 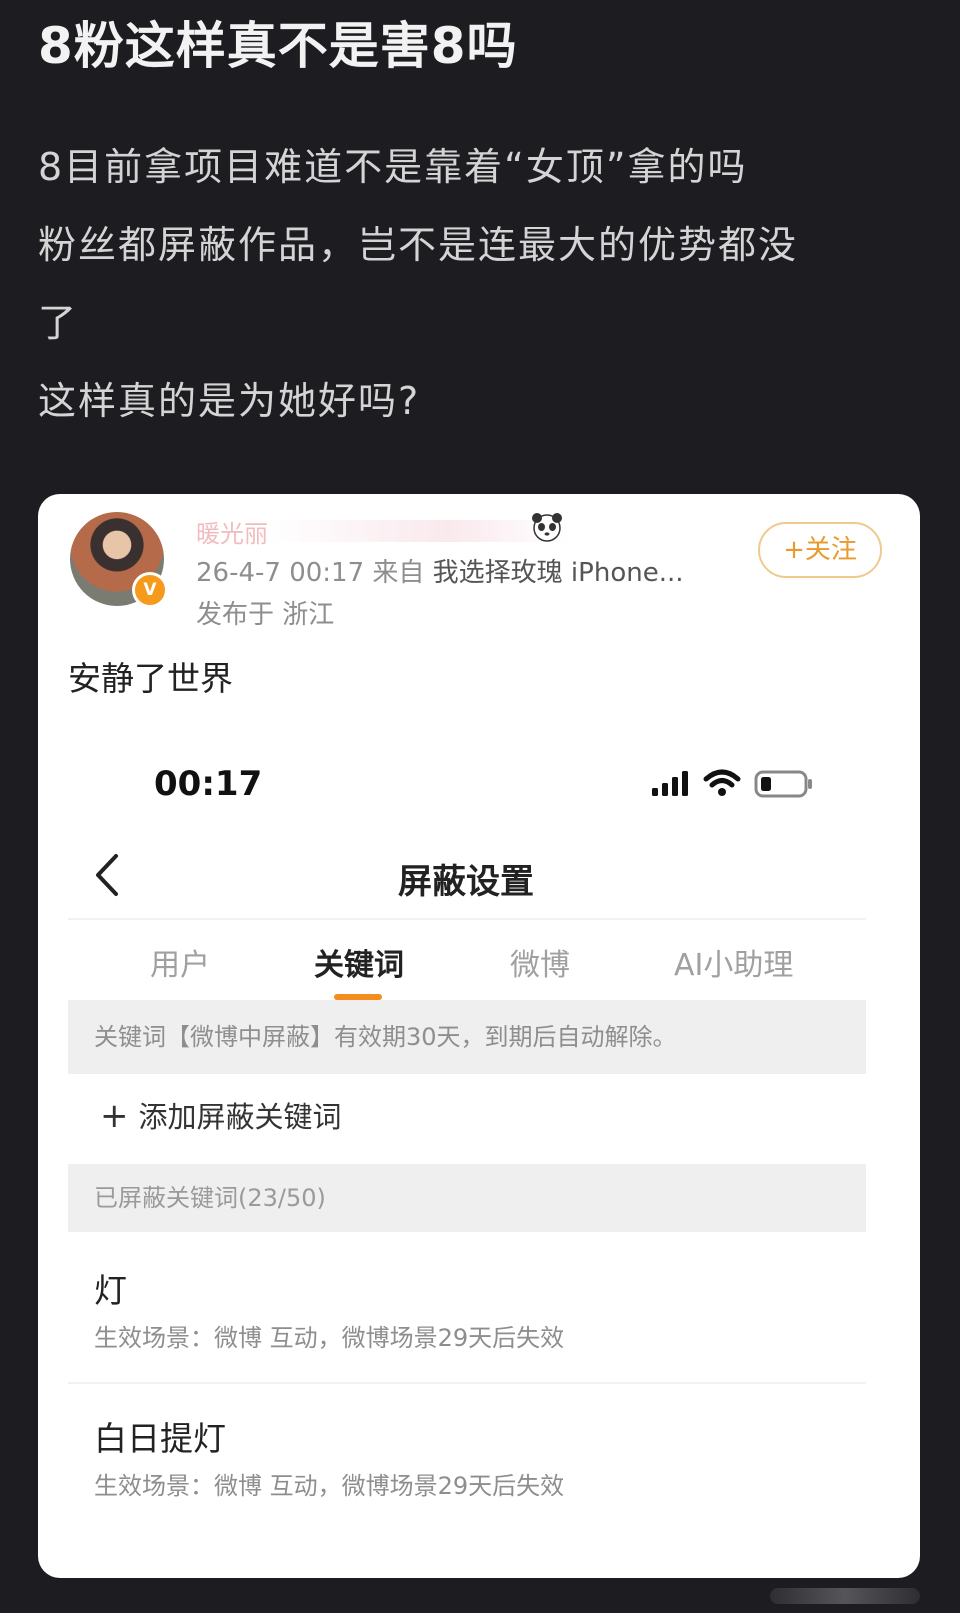 What do you see at coordinates (150, 678) in the screenshot?
I see `weibo-text: 安静了世界` at bounding box center [150, 678].